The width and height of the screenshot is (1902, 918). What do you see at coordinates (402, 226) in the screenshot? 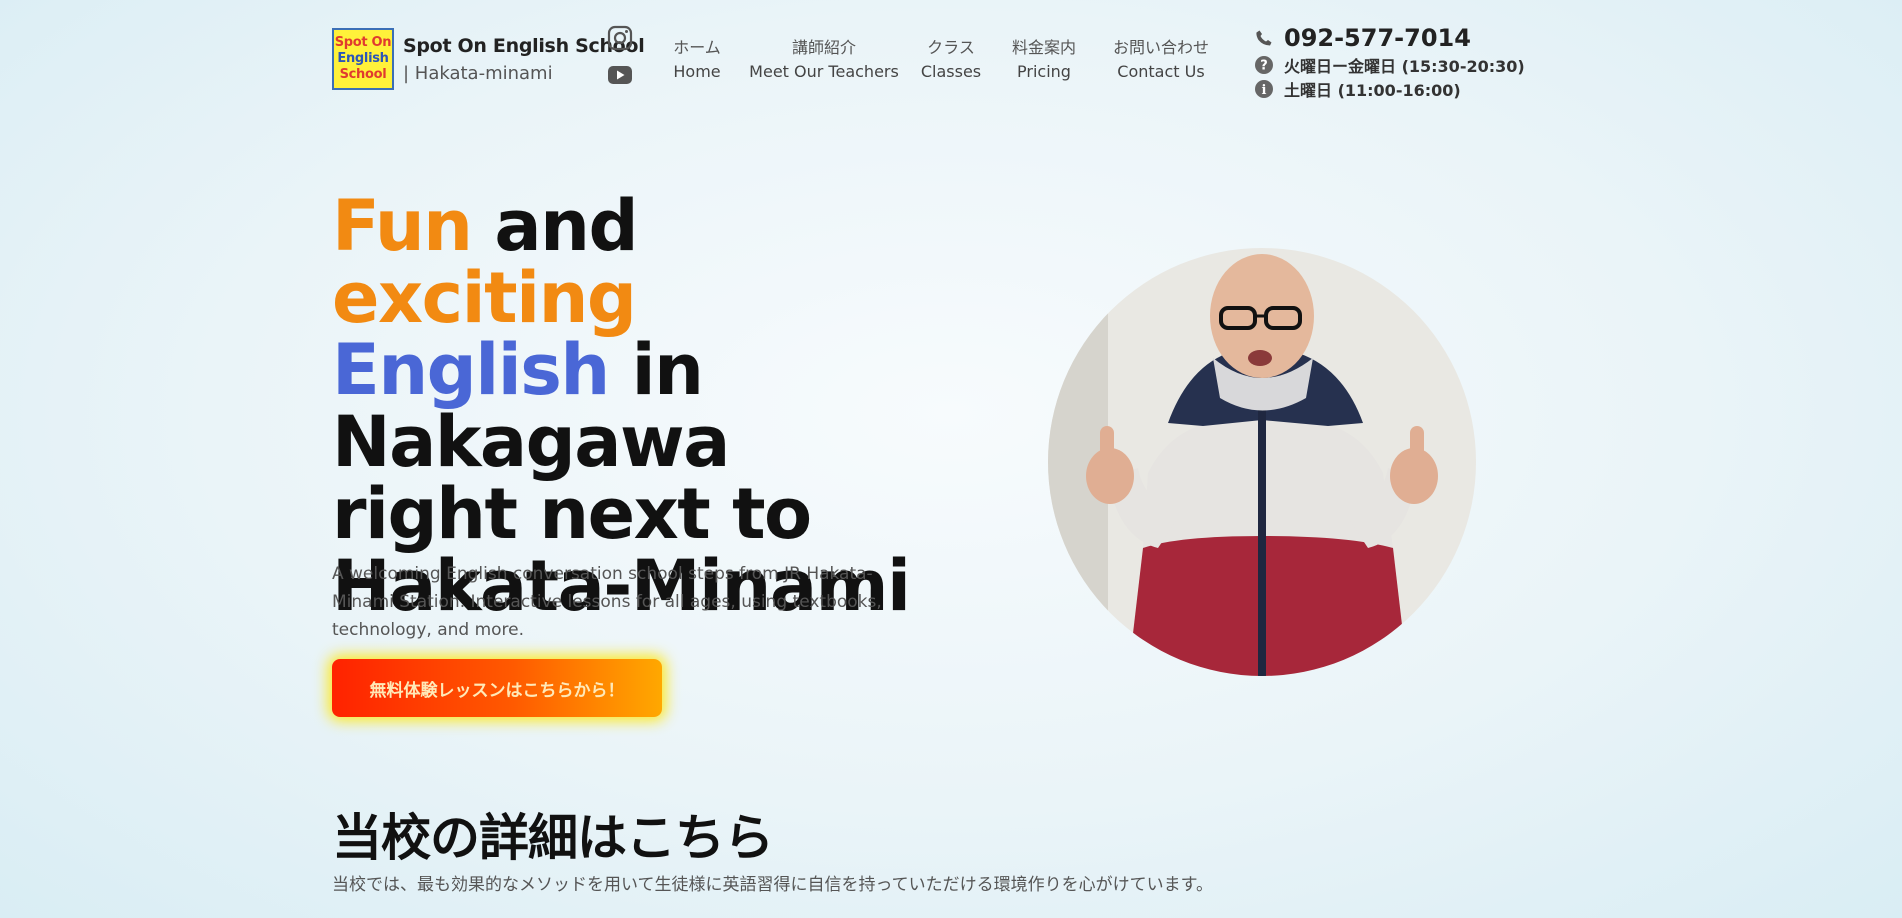
I see `hero-title-fun: Fun` at bounding box center [402, 226].